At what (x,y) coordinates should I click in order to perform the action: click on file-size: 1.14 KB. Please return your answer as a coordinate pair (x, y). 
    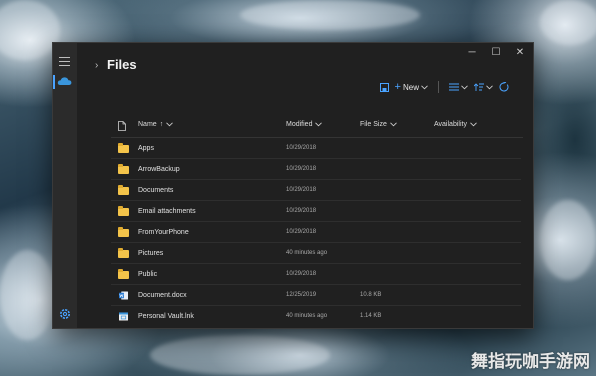
    Looking at the image, I should click on (371, 316).